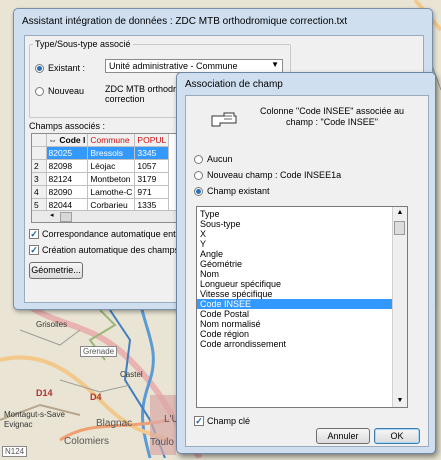  Describe the element at coordinates (400, 401) in the screenshot. I see `scroll-down-icon: ▼` at that location.